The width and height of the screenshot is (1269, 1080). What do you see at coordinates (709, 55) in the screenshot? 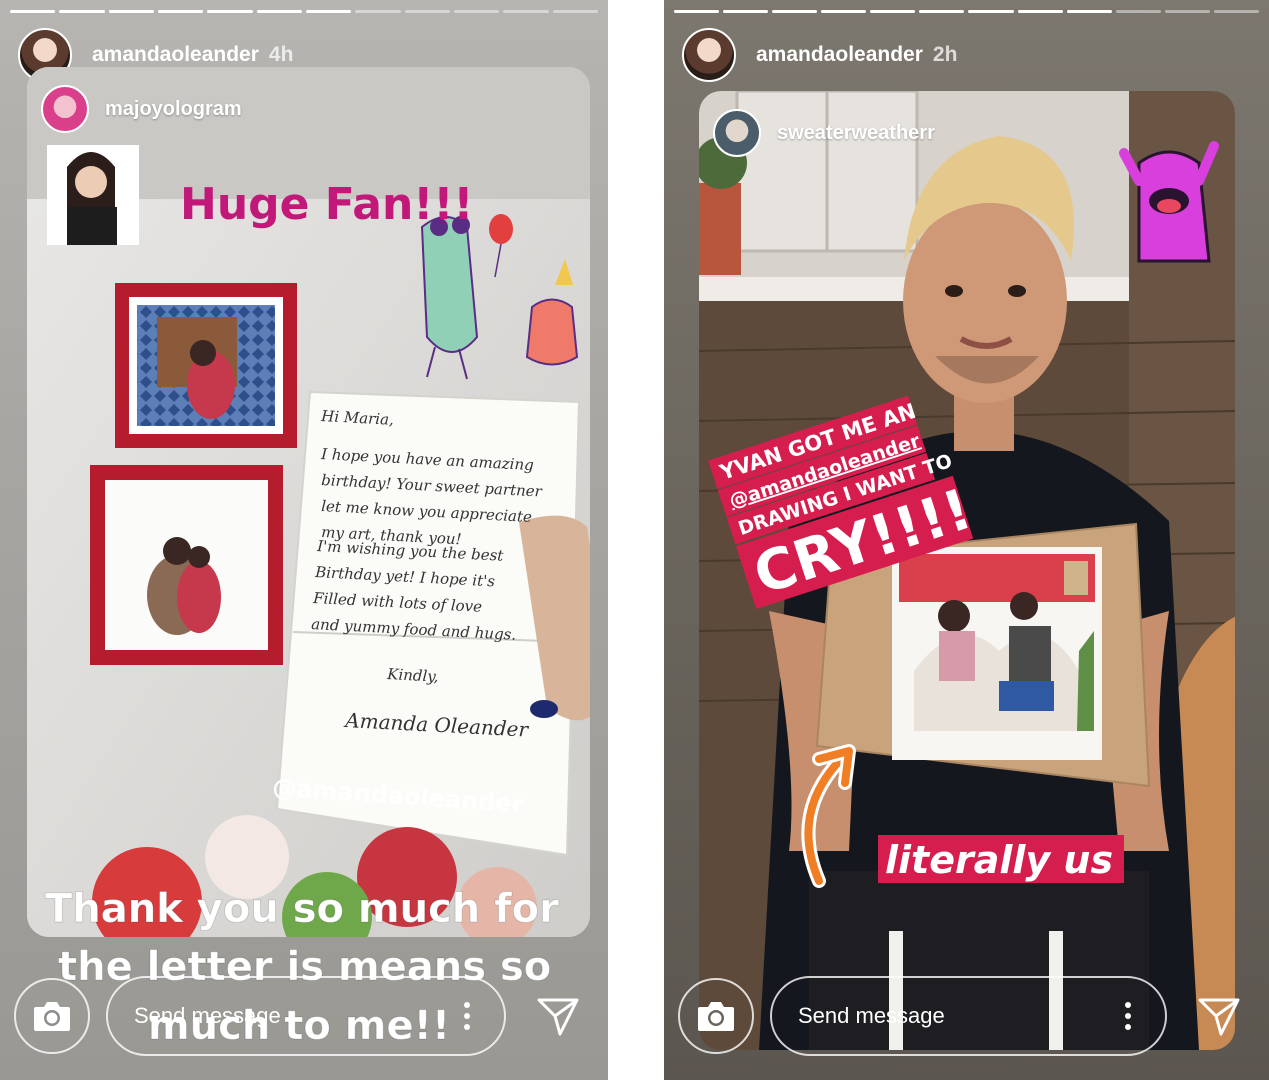
I see `avatar` at bounding box center [709, 55].